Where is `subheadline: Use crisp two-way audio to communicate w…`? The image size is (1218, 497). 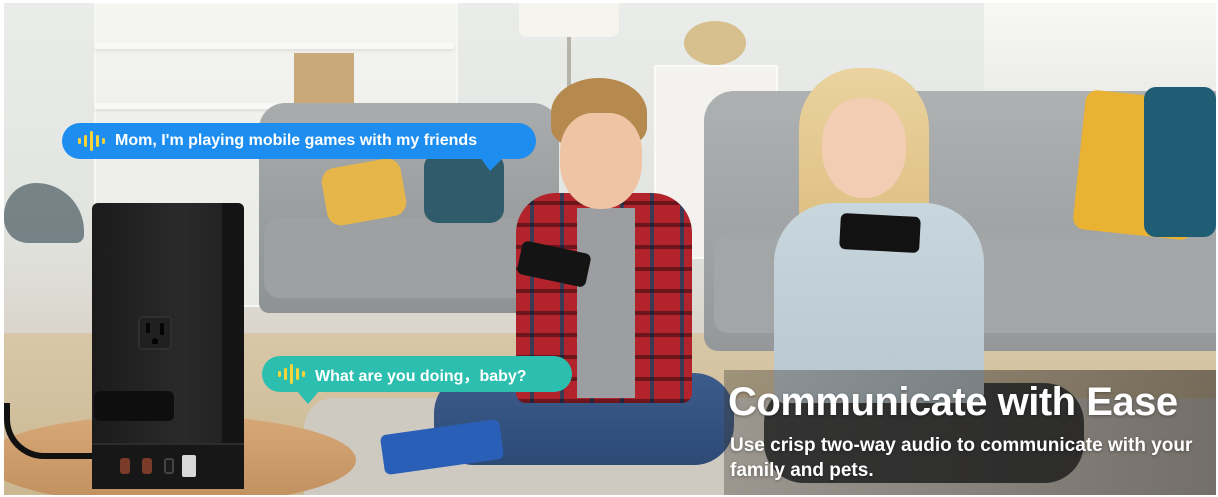
subheadline: Use crisp two-way audio to communicate w… is located at coordinates (961, 458).